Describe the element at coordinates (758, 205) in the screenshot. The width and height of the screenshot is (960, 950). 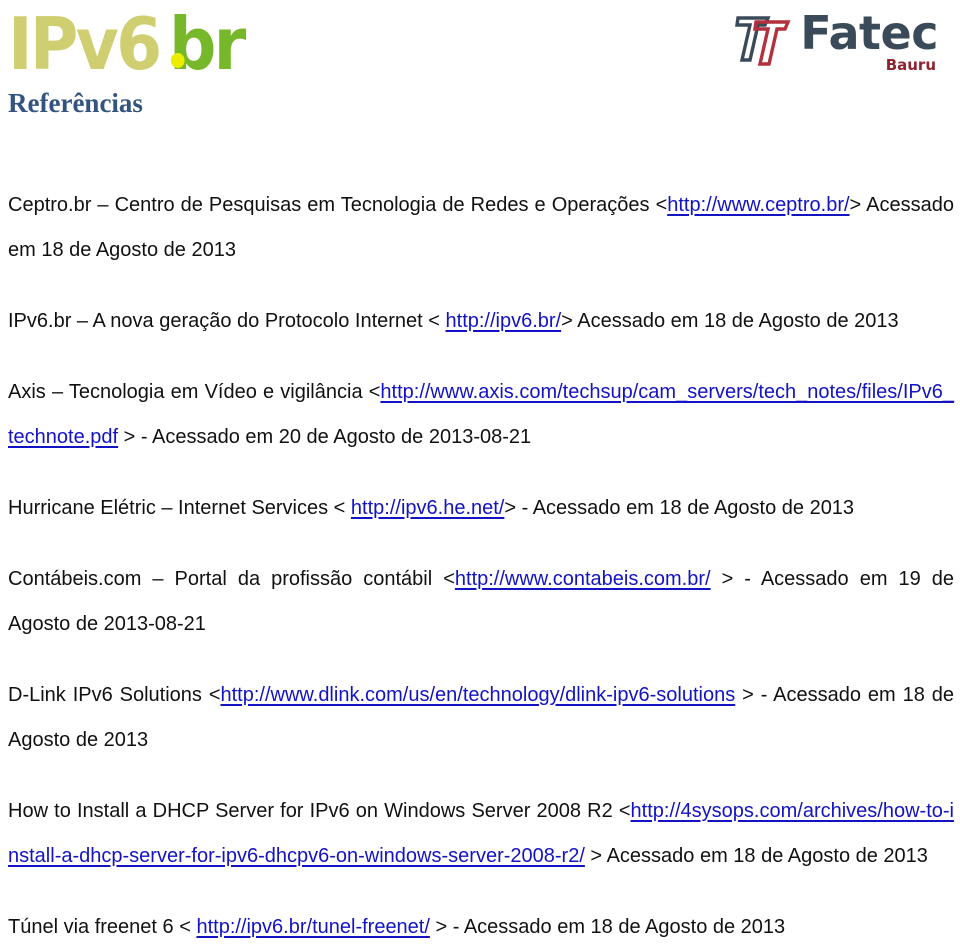
I see `reference-link: http://www.ceptro.br/` at that location.